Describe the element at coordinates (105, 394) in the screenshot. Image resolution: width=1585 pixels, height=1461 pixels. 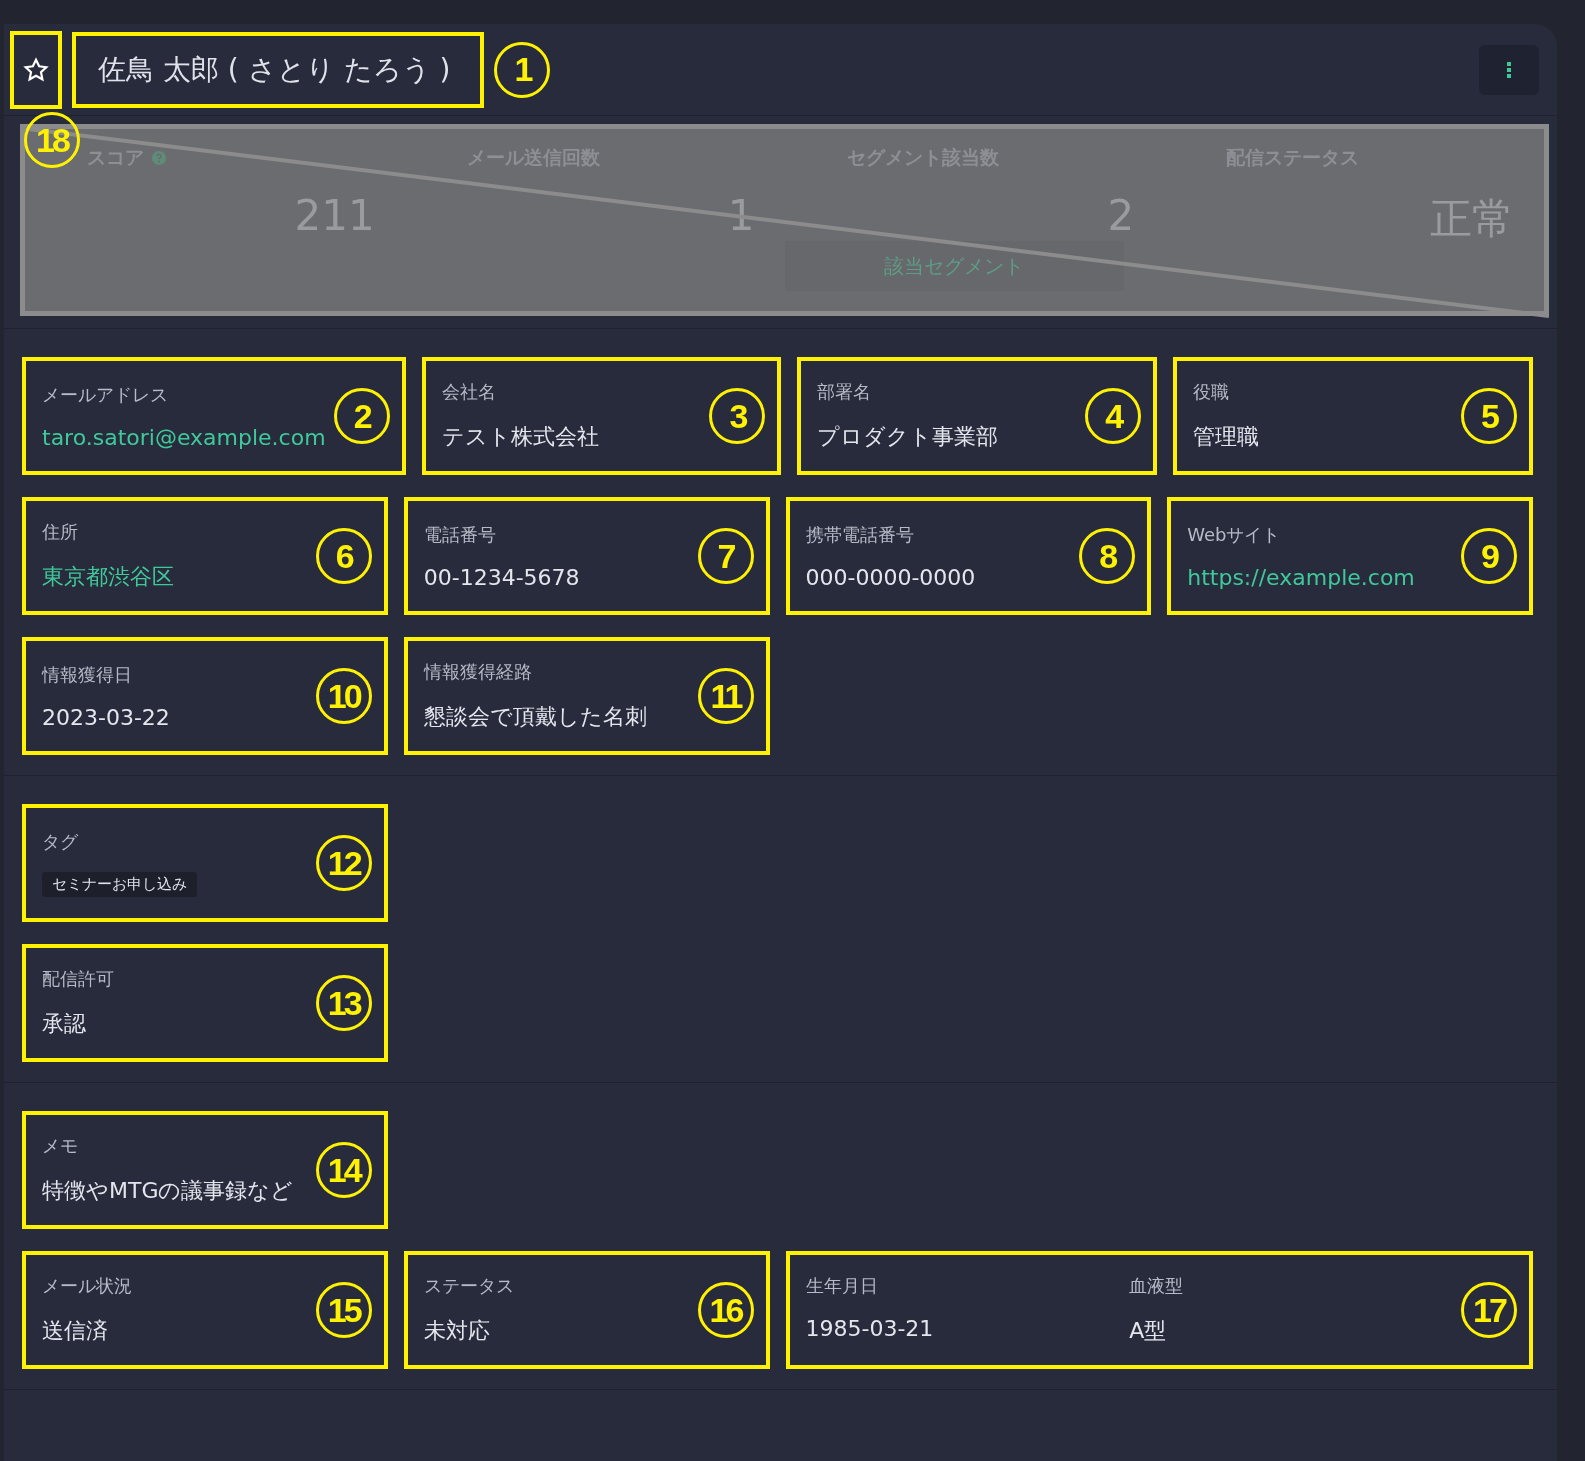
I see `field-label: メールアドレス` at that location.